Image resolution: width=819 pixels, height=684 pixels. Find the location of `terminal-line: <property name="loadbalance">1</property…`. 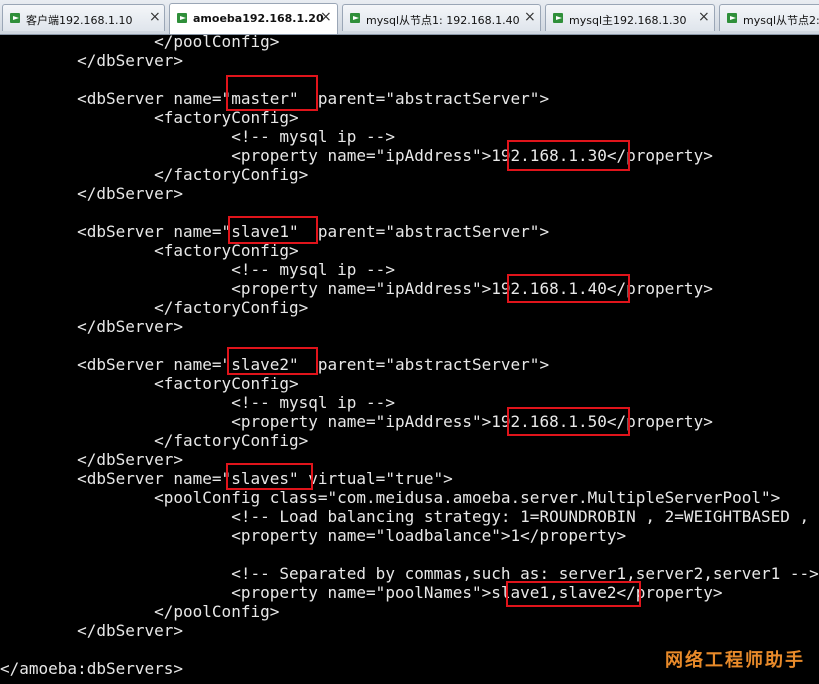

terminal-line: <property name="loadbalance">1</property… is located at coordinates (313, 535).